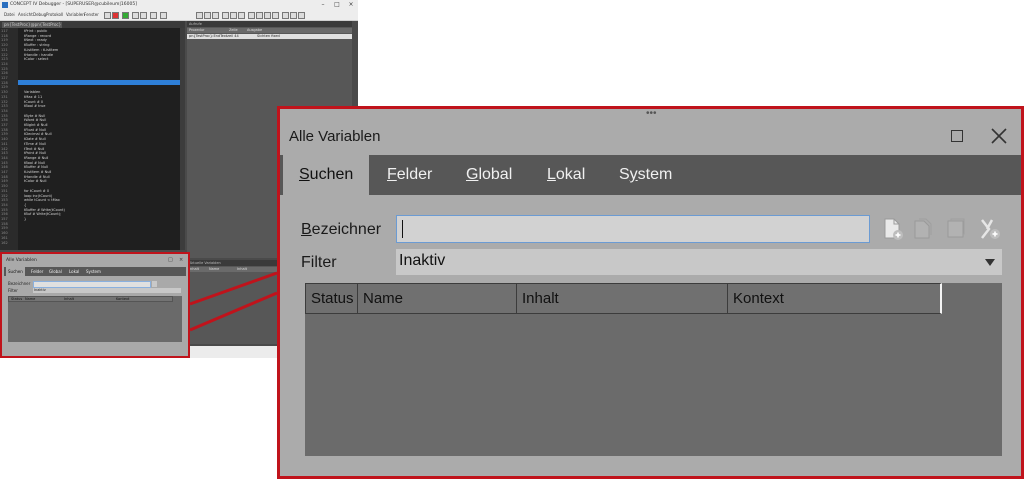 The height and width of the screenshot is (479, 1024). Describe the element at coordinates (75, 14) in the screenshot. I see `menu-variablen: Variablen` at that location.